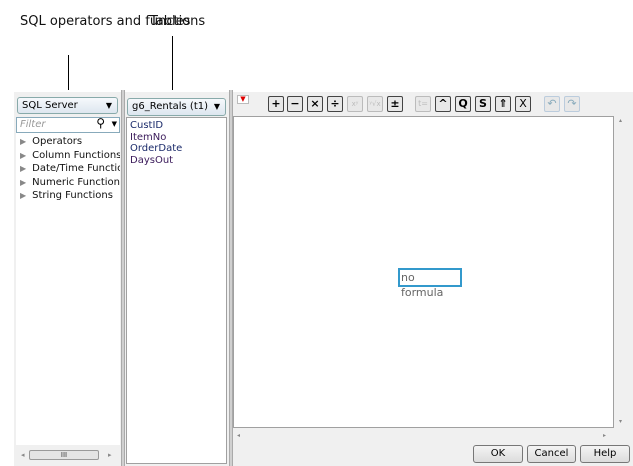  I want to click on column-item: ItemNo, so click(176, 138).